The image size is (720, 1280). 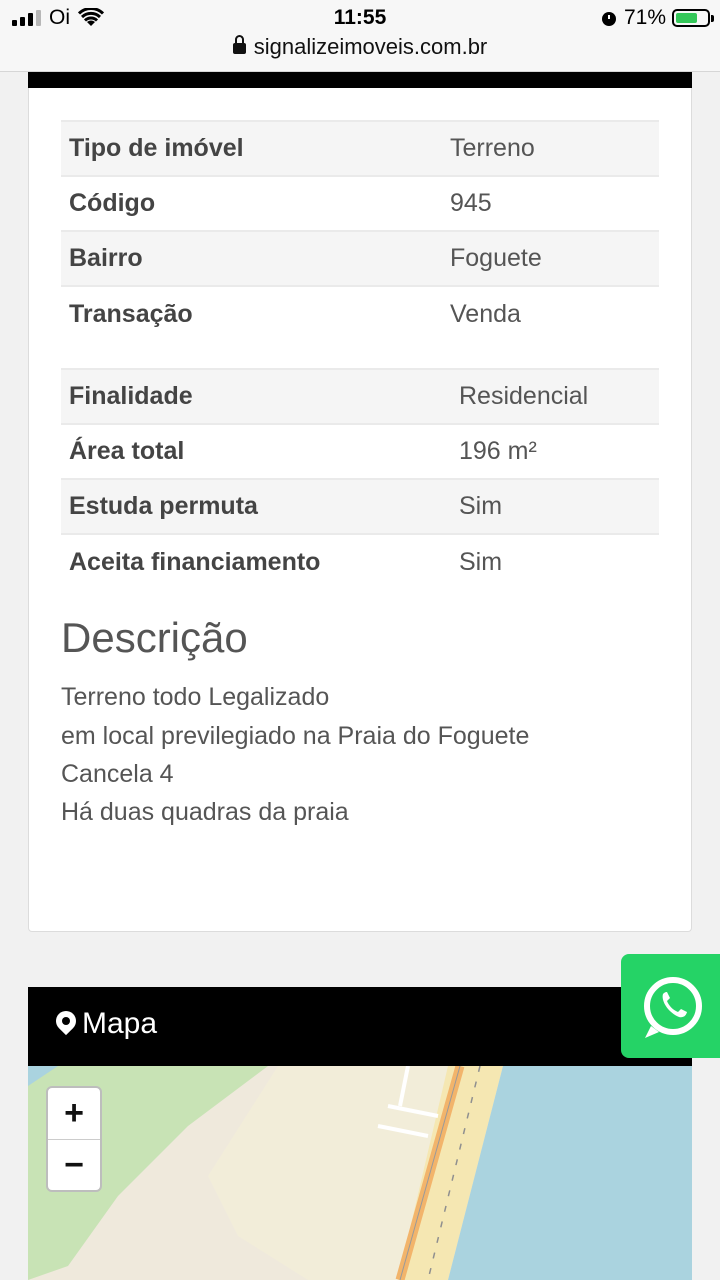 What do you see at coordinates (360, 1026) in the screenshot?
I see `map-header: Mapa` at bounding box center [360, 1026].